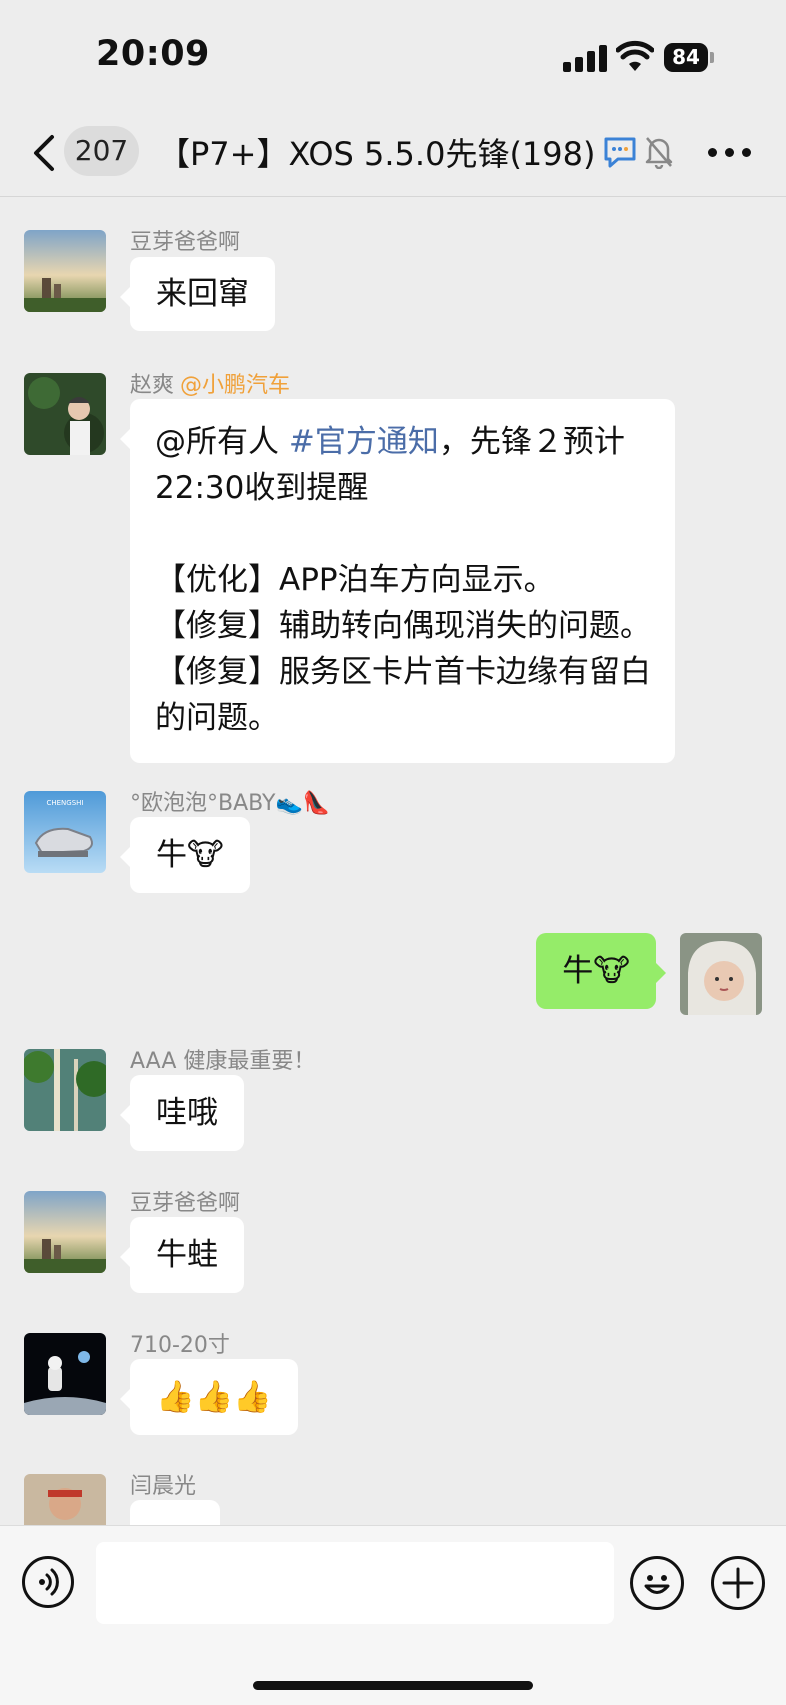 Image resolution: width=786 pixels, height=1705 pixels. What do you see at coordinates (197, 294) in the screenshot?
I see `message-bubble: 来回窜` at bounding box center [197, 294].